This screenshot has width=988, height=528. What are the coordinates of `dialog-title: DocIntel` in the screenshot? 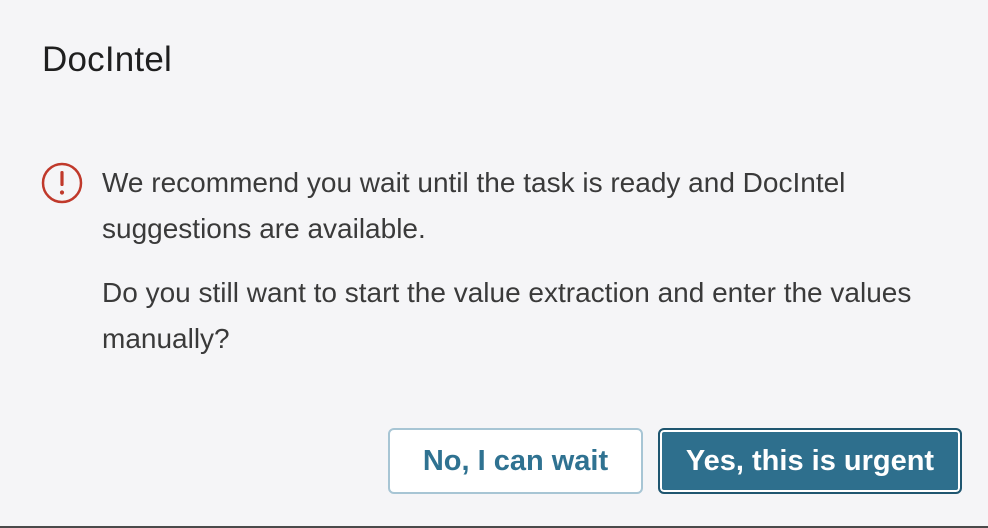 It's located at (107, 59).